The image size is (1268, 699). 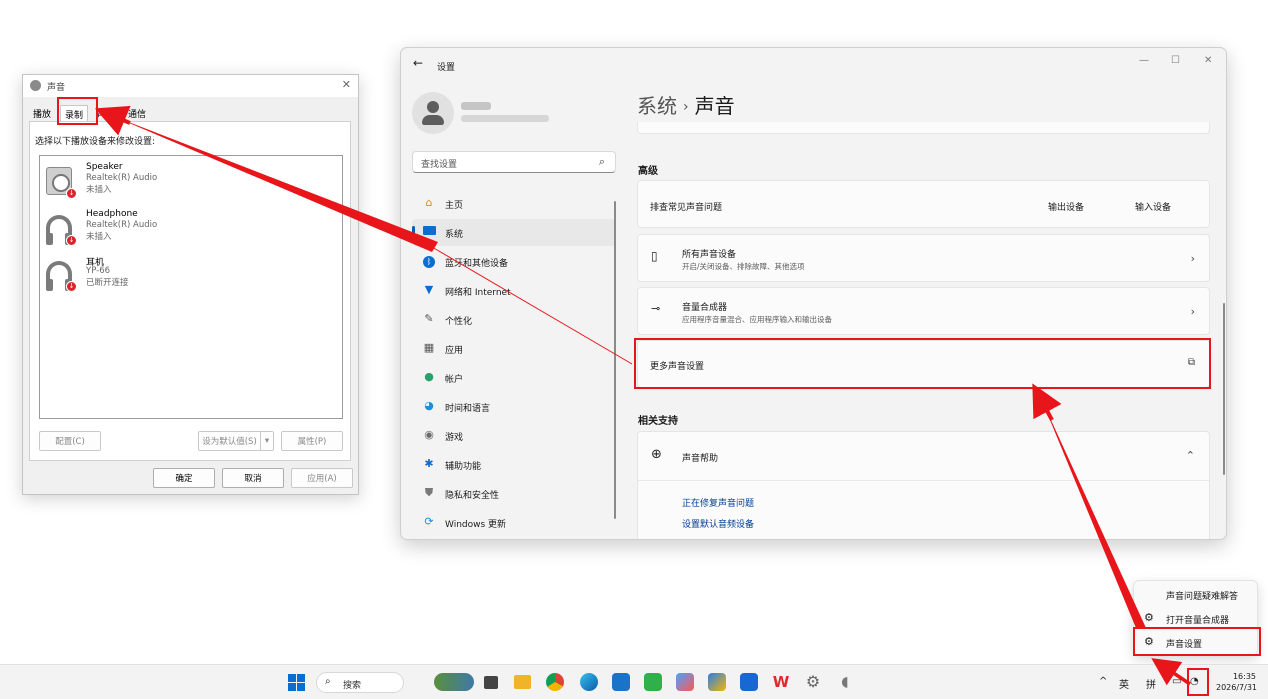 What do you see at coordinates (328, 681) in the screenshot?
I see `search-icon: ⌕` at bounding box center [328, 681].